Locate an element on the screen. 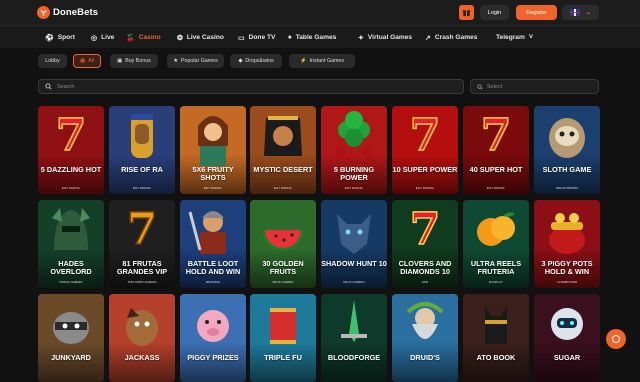 The width and height of the screenshot is (640, 382). filter-chip-lobby: Lobby is located at coordinates (52, 61).